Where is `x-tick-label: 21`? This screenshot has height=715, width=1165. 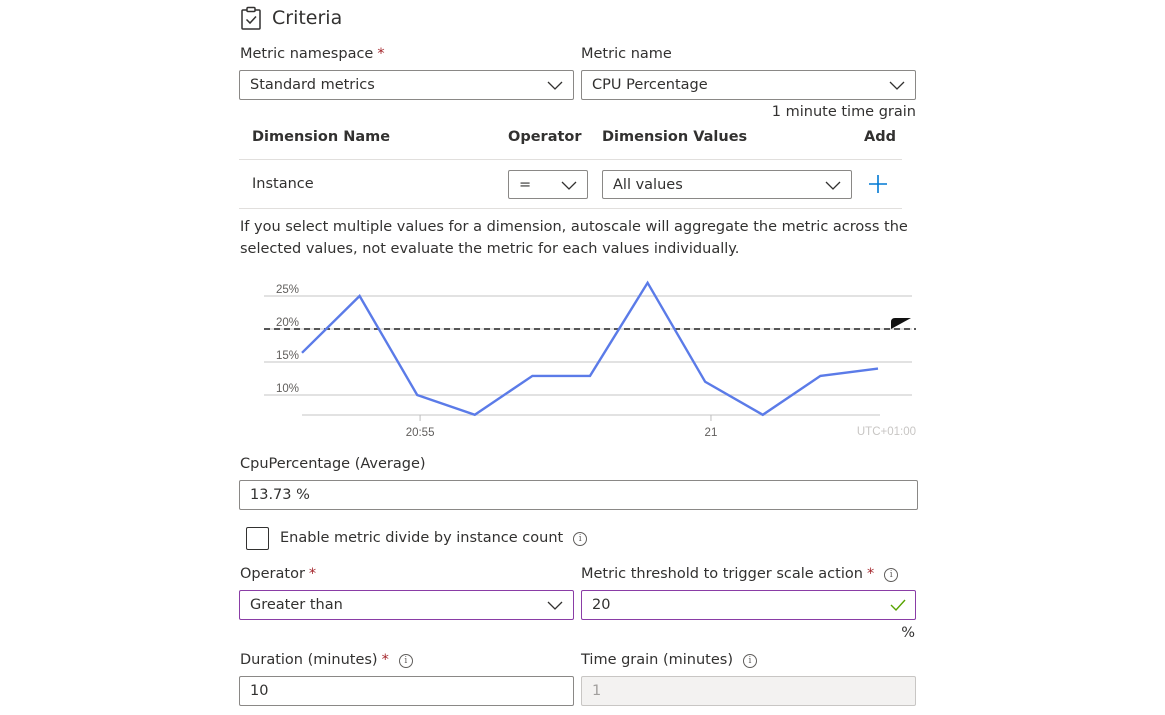
x-tick-label: 21 is located at coordinates (711, 433).